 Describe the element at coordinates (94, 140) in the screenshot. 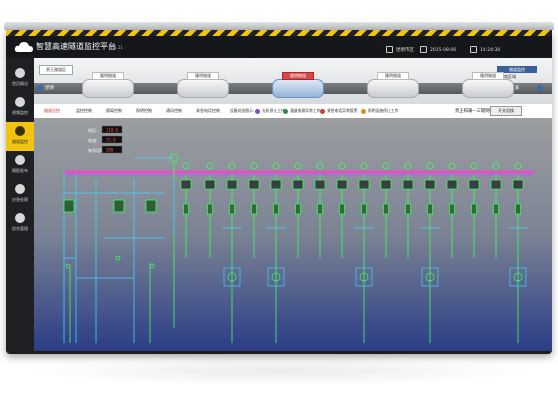

I see `svg-text: 电流：` at that location.